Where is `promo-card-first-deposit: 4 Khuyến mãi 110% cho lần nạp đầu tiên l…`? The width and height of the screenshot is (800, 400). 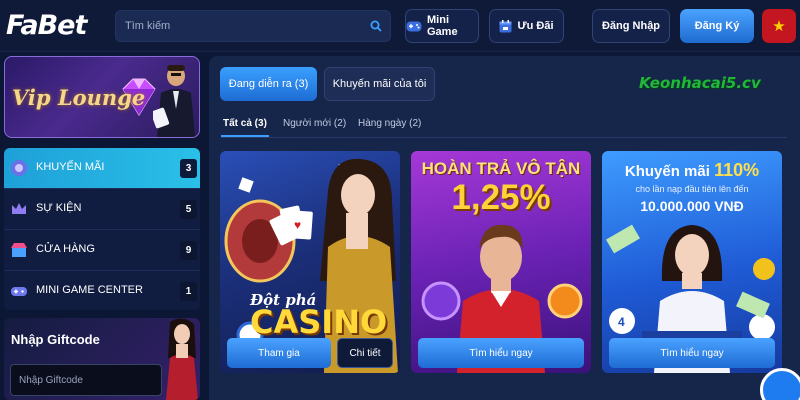
promo-card-first-deposit: 4 Khuyến mãi 110% cho lần nạp đầu tiên l… is located at coordinates (692, 262).